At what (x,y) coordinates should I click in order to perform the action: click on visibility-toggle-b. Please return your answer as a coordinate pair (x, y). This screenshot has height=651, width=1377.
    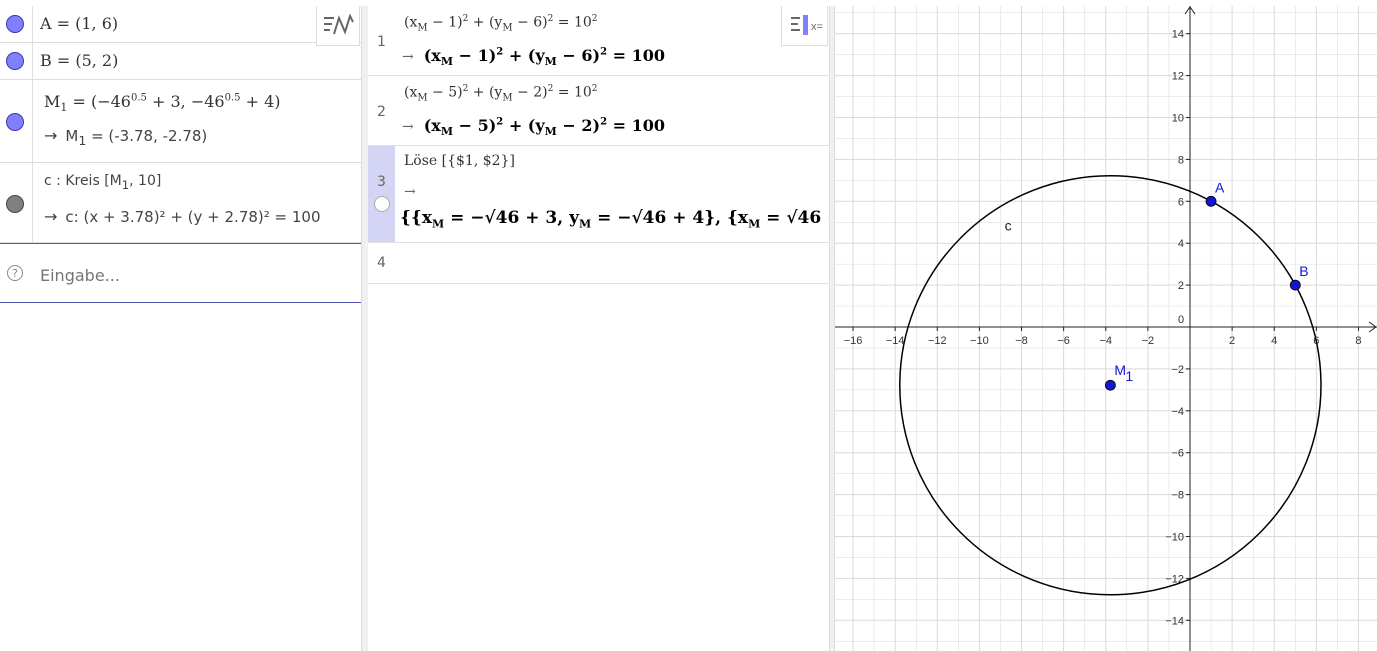
    Looking at the image, I should click on (15, 61).